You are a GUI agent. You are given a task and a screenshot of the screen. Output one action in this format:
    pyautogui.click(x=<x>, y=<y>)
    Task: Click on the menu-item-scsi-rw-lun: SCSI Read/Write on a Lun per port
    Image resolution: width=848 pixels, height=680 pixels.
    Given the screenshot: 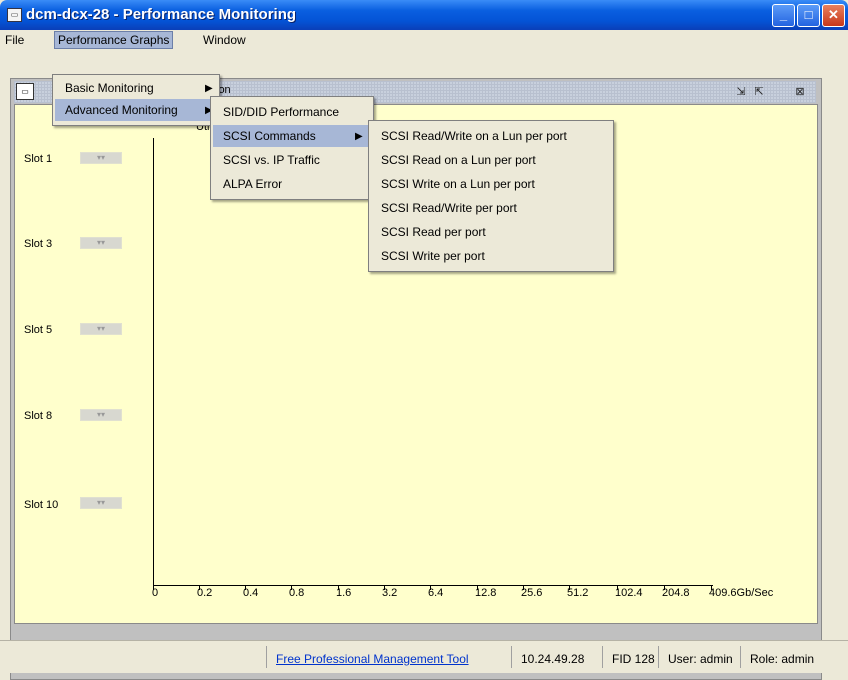 What is the action you would take?
    pyautogui.click(x=491, y=136)
    